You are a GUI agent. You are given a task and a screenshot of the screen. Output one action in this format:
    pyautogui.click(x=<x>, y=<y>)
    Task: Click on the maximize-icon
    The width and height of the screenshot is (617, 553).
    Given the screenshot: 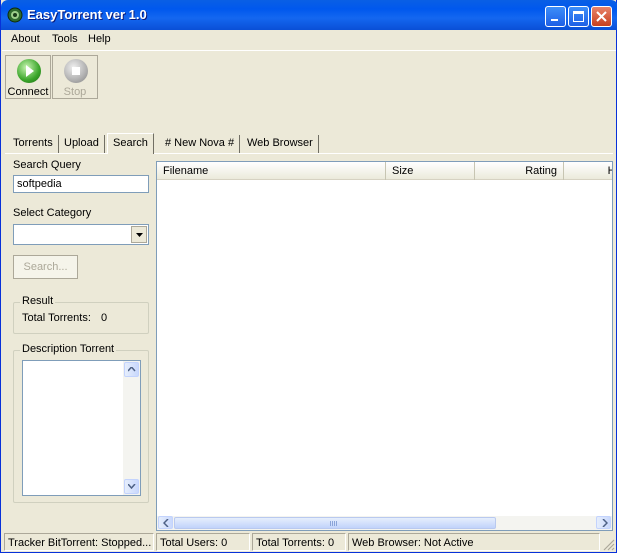 What is the action you would take?
    pyautogui.click(x=578, y=16)
    